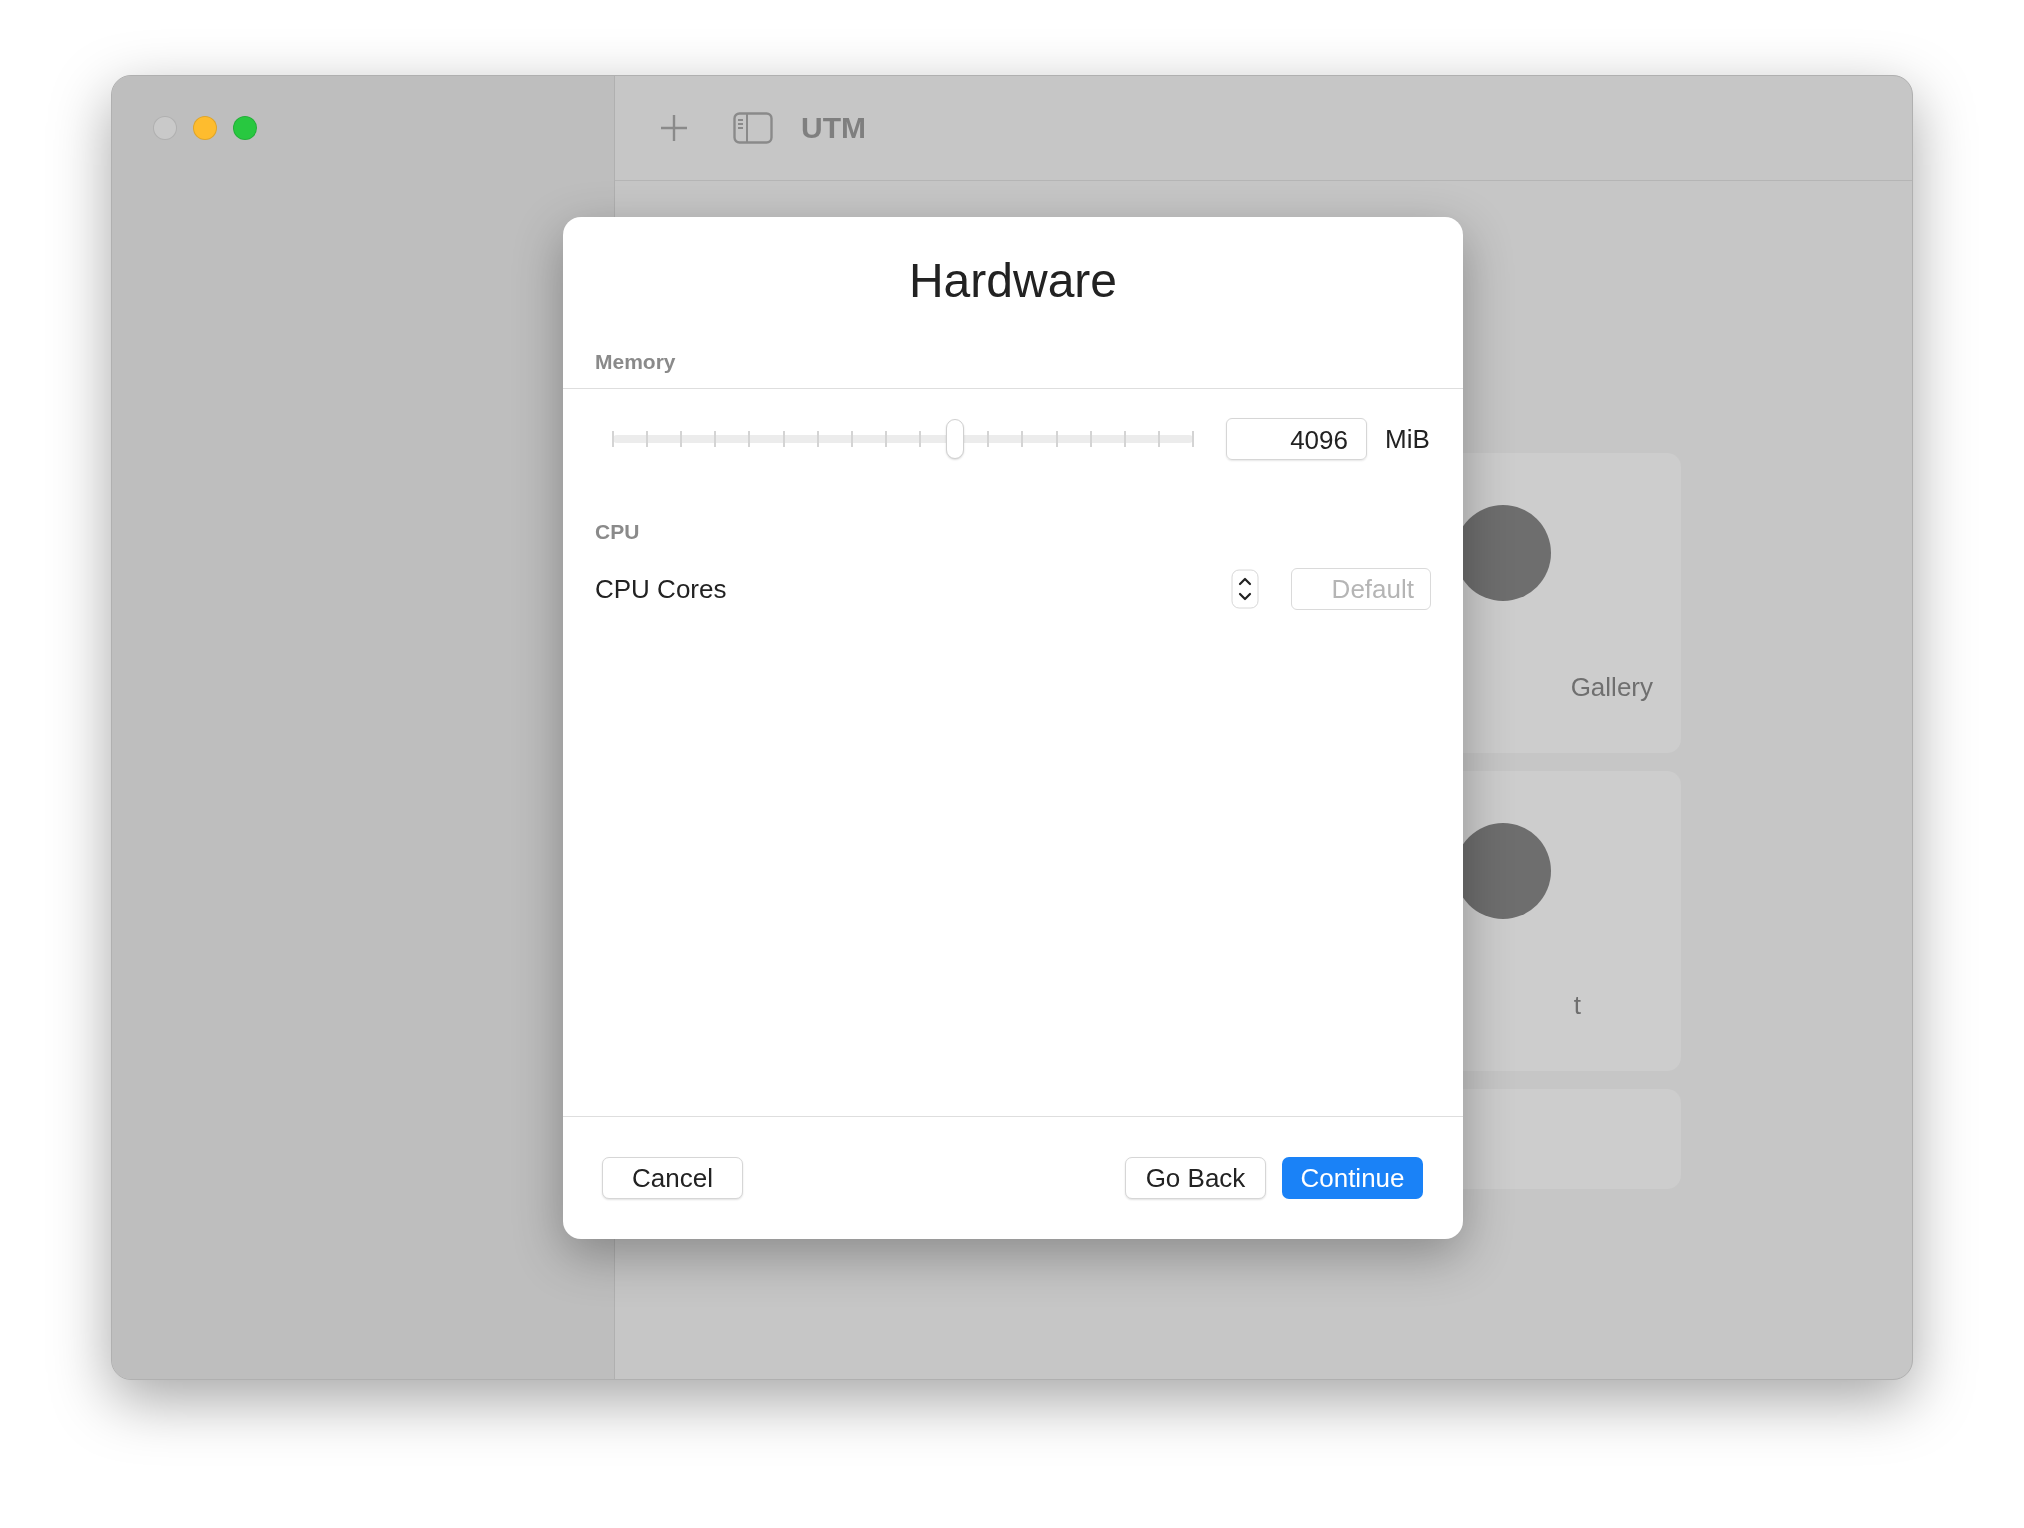 The height and width of the screenshot is (1528, 2024). What do you see at coordinates (635, 362) in the screenshot?
I see `section-heading: Memory` at bounding box center [635, 362].